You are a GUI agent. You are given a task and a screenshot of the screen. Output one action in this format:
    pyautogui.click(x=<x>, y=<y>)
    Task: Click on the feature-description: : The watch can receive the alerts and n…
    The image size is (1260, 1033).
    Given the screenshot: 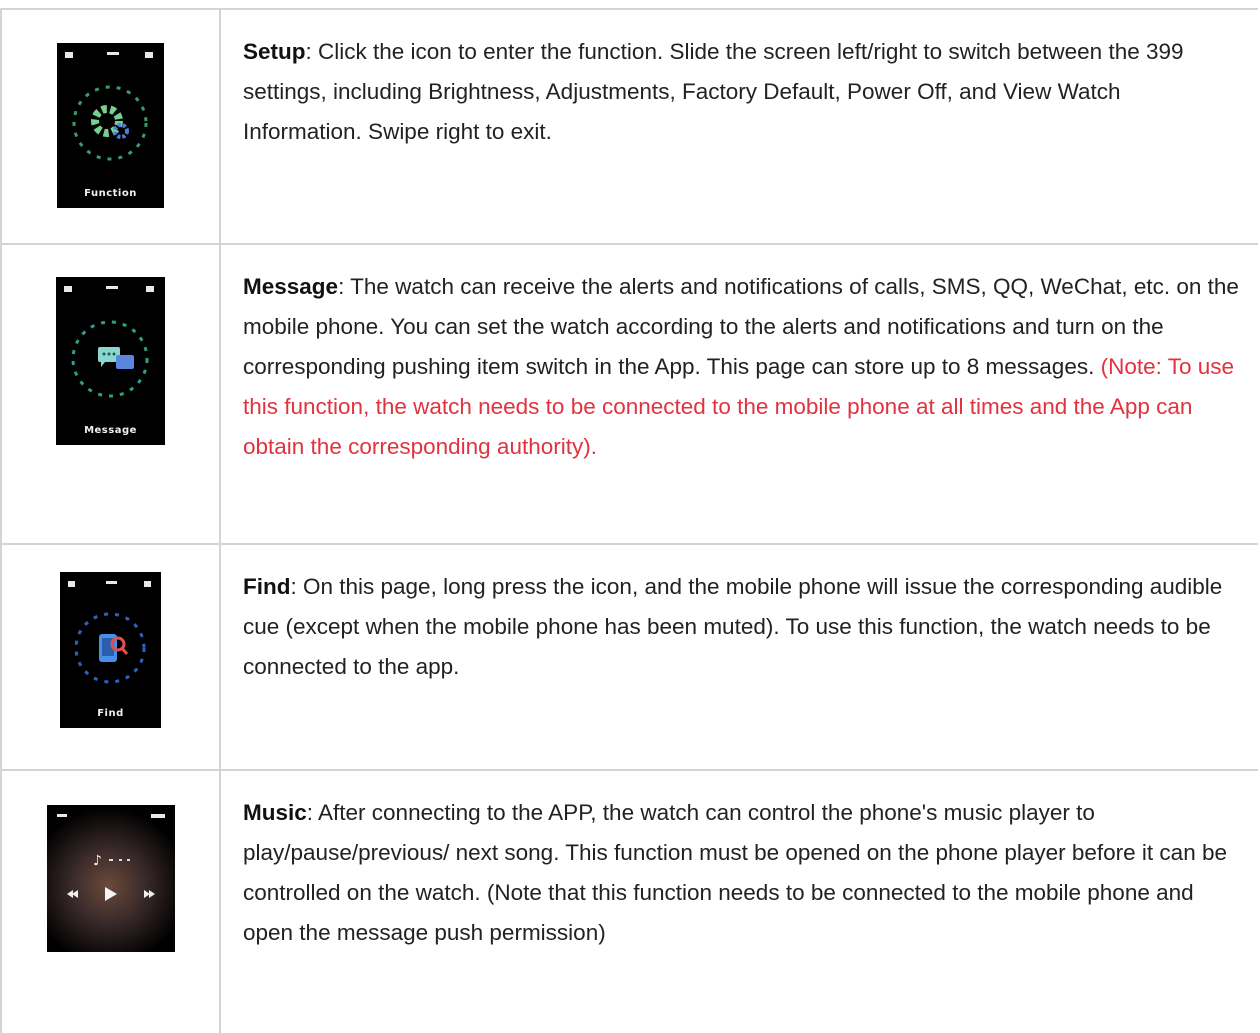 What is the action you would take?
    pyautogui.click(x=741, y=326)
    